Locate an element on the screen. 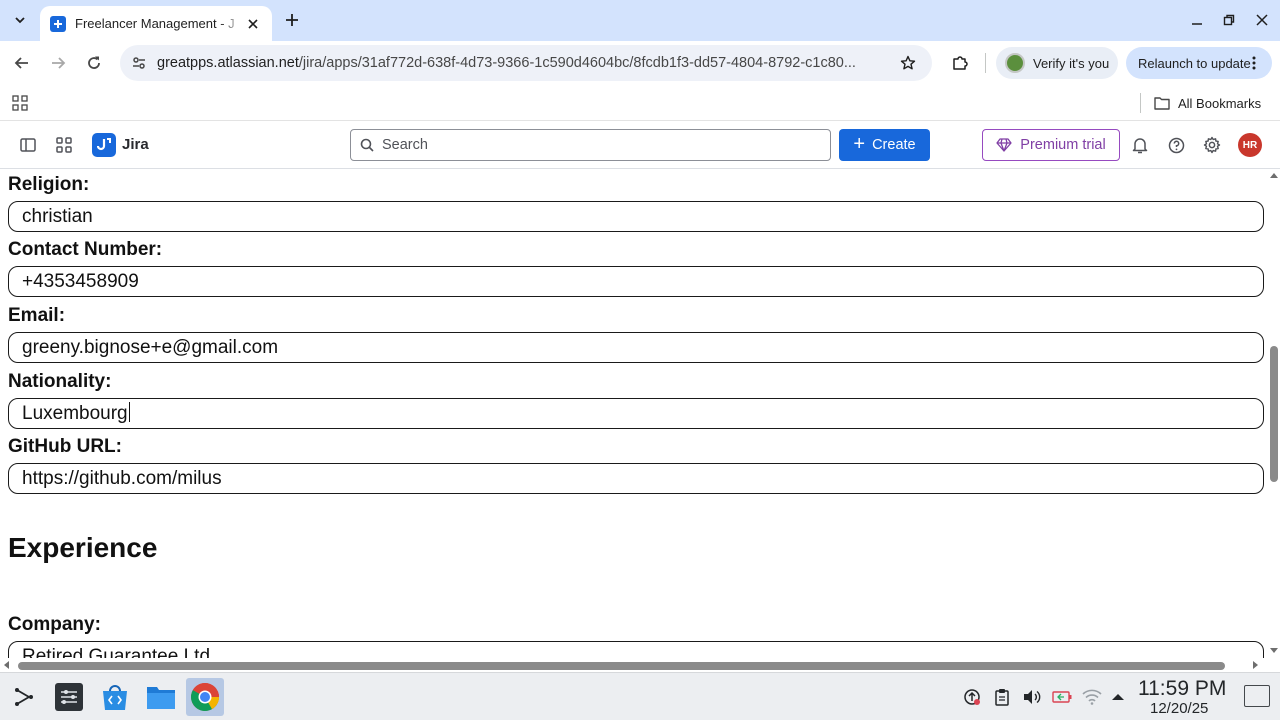 Image resolution: width=1280 pixels, height=720 pixels. show-hidden-tray-chevron-icon is located at coordinates (1118, 697).